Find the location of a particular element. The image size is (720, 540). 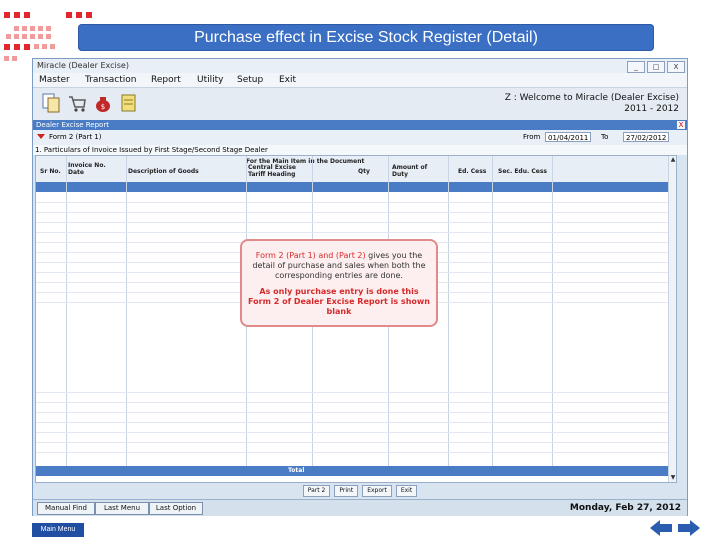

to-label: To is located at coordinates (605, 137).